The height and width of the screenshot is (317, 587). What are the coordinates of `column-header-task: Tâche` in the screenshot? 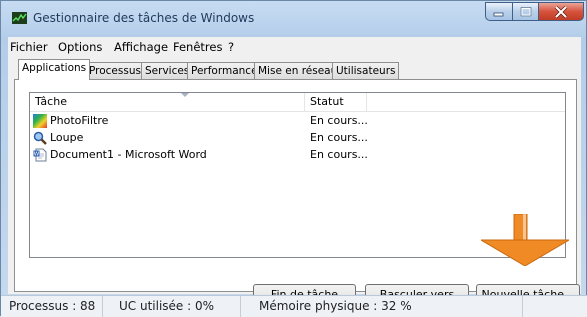 It's located at (167, 102).